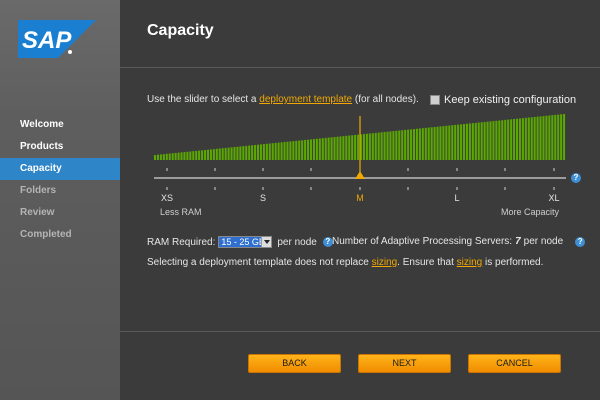 The image size is (600, 400). I want to click on keep-existing-checkbox, so click(435, 100).